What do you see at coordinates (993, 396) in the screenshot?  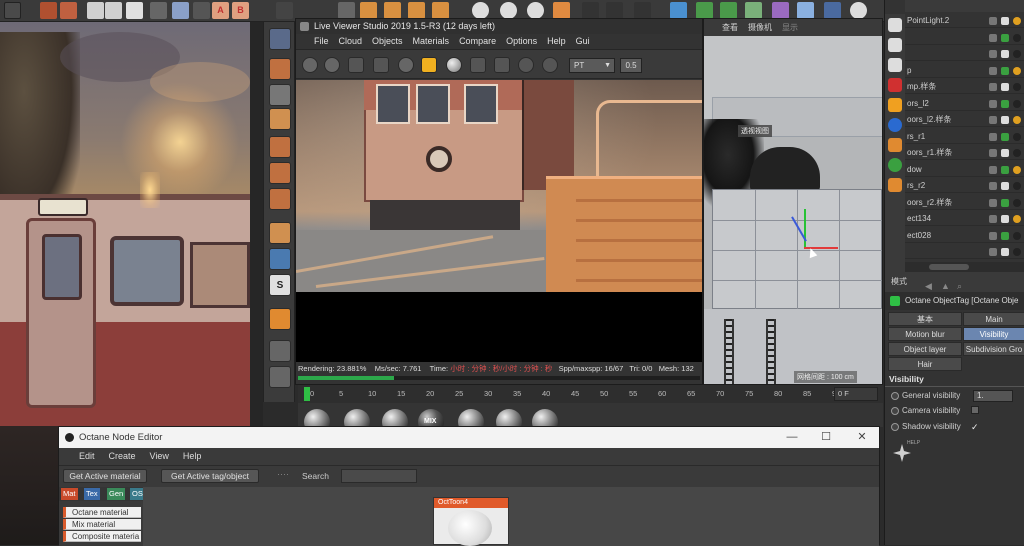 I see `general-visibility-field: 1.` at bounding box center [993, 396].